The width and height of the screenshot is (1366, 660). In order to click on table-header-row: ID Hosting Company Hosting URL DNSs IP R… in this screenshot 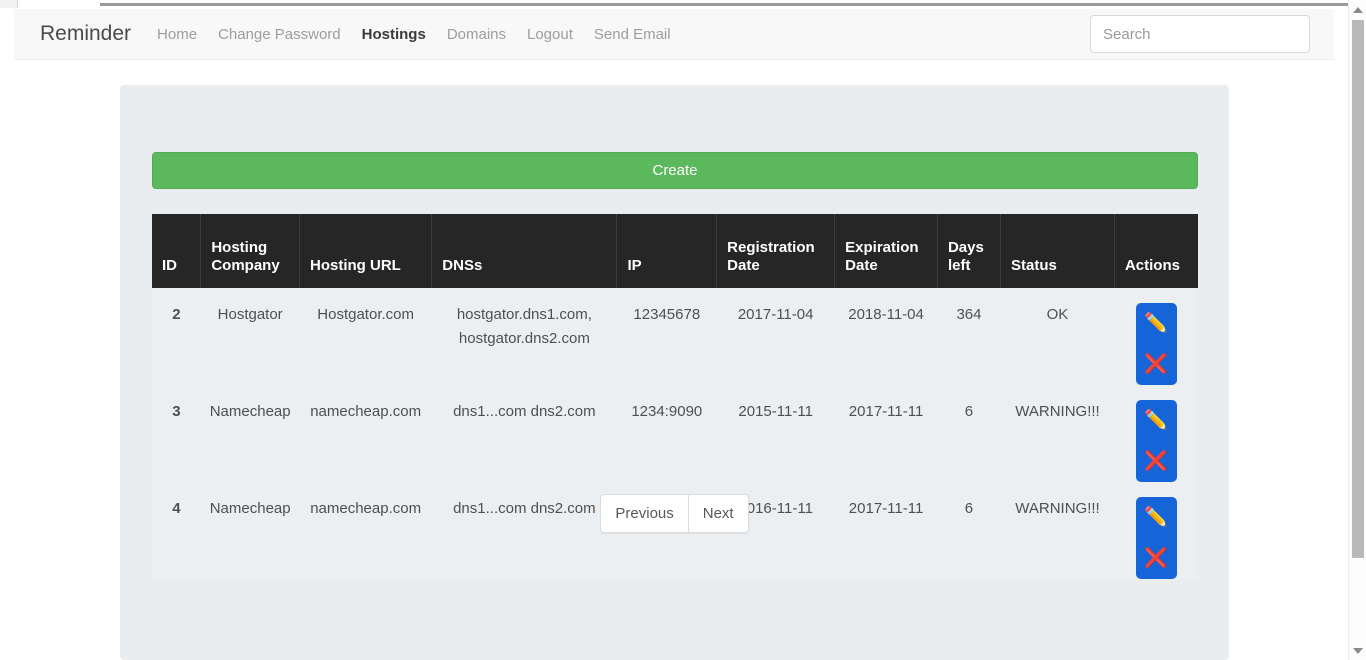, I will do `click(675, 251)`.